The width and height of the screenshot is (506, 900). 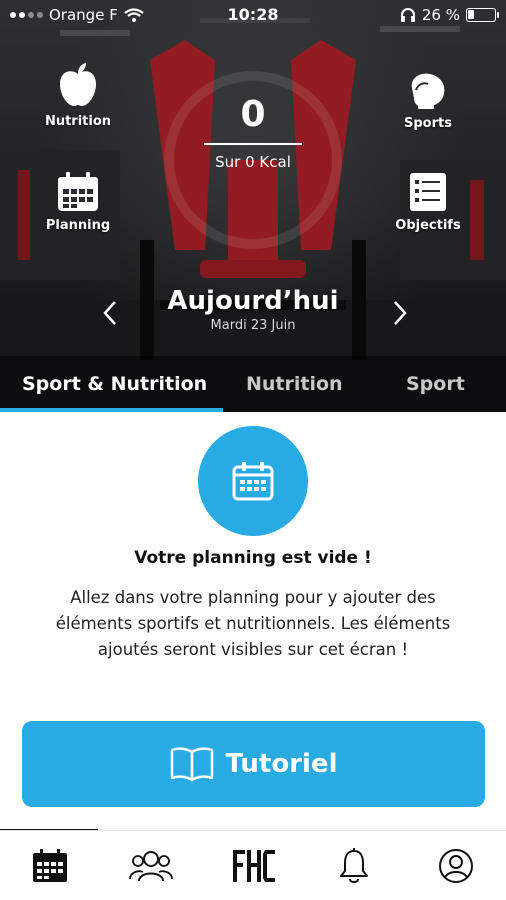 I want to click on sports-shortcut-label: Sports, so click(x=428, y=123).